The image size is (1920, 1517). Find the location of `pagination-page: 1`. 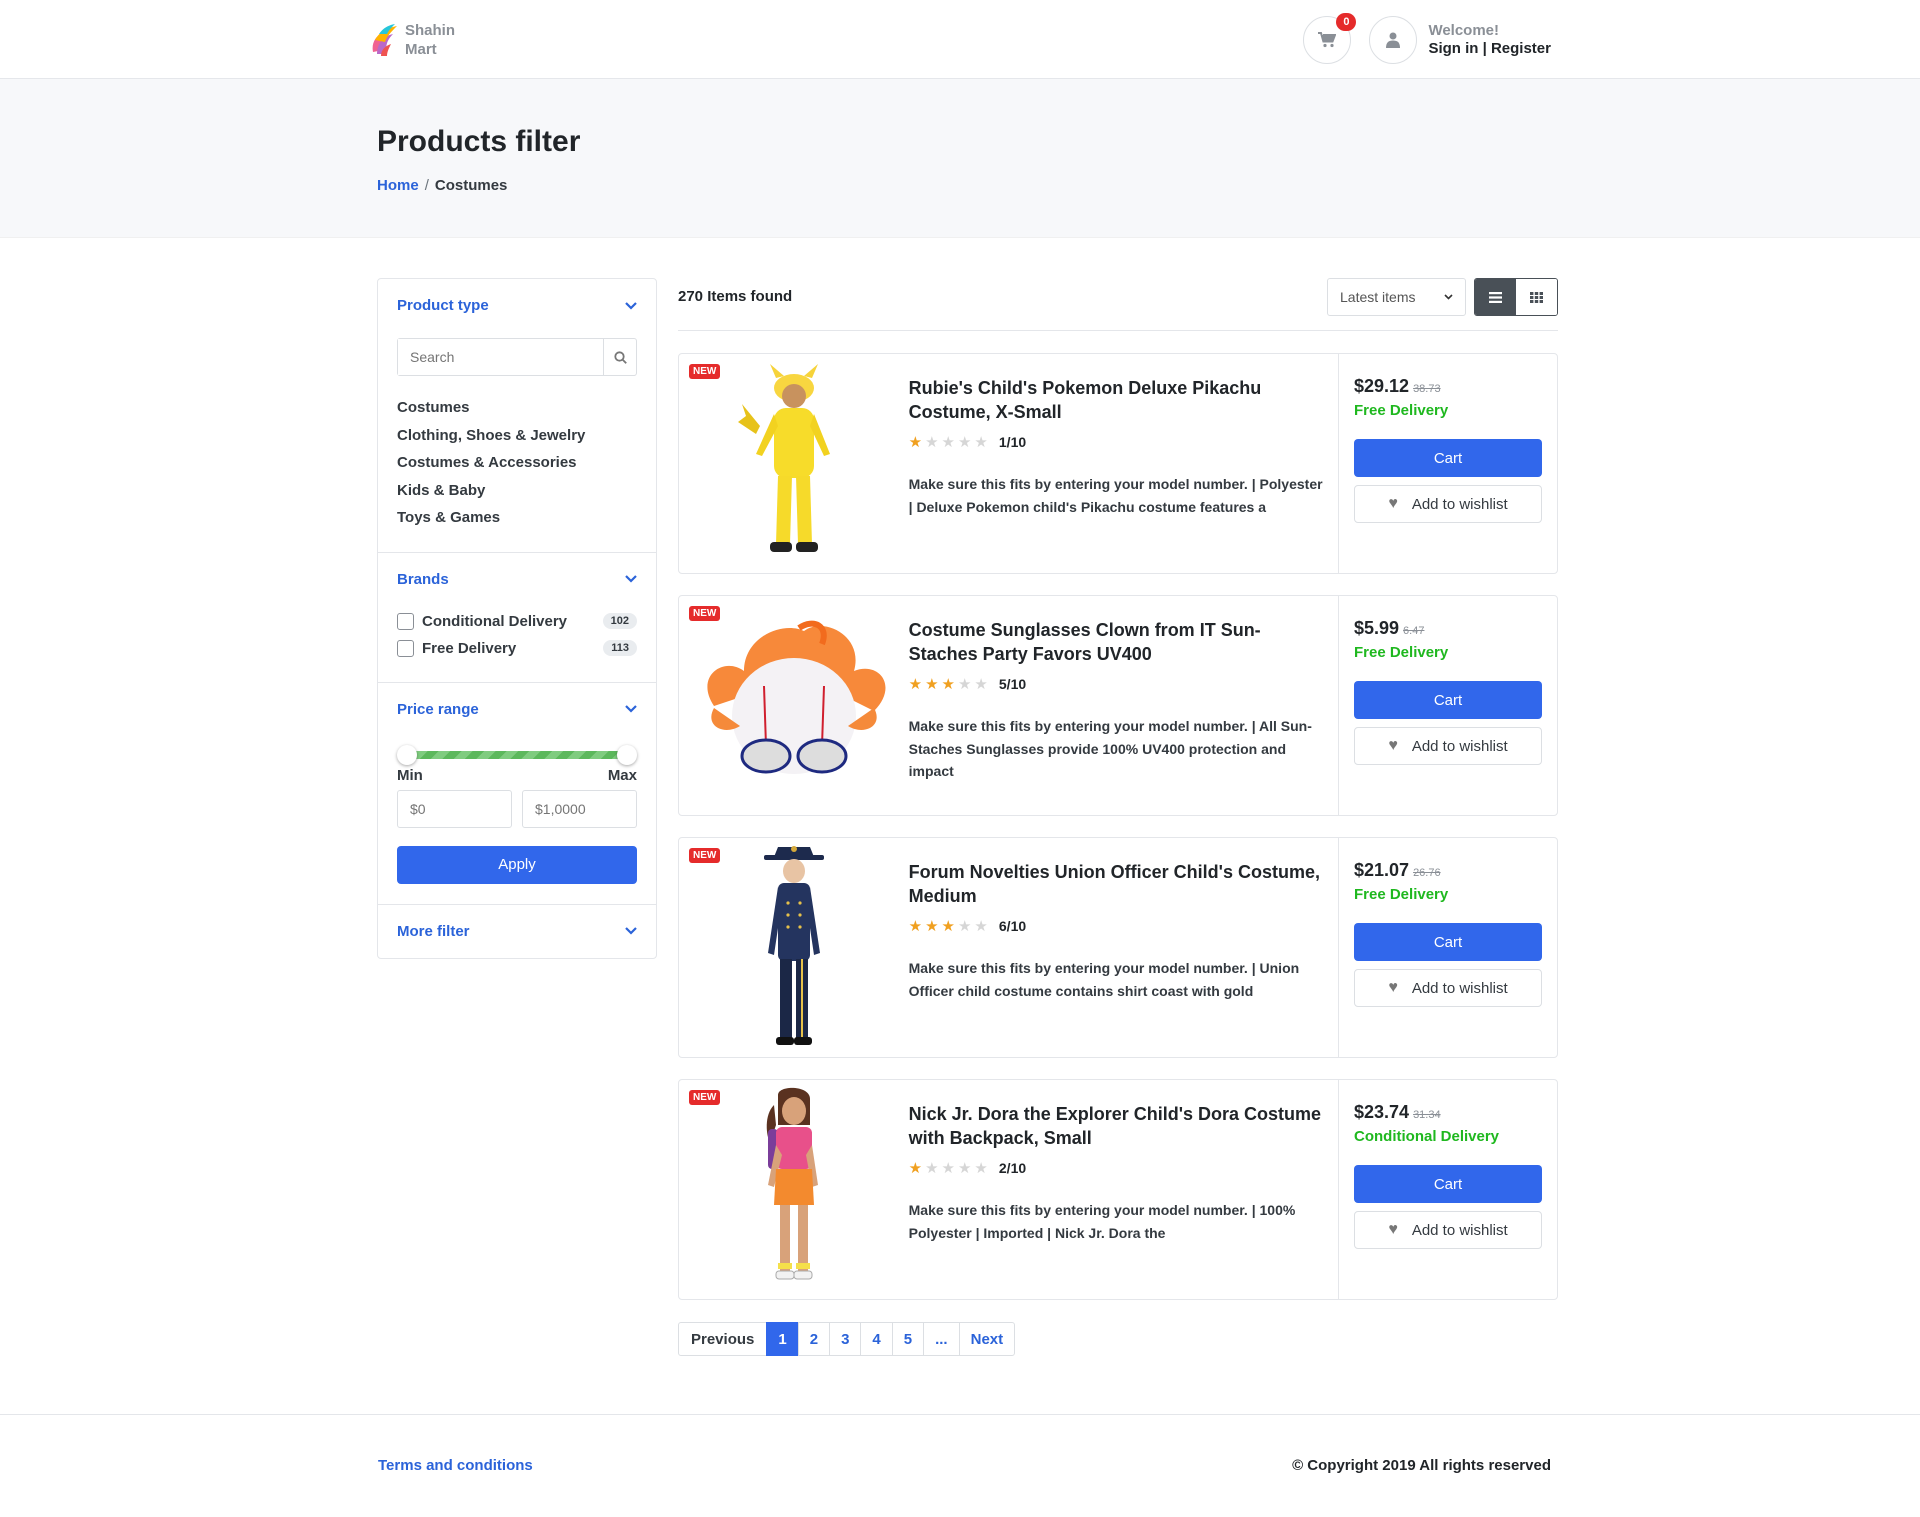

pagination-page: 1 is located at coordinates (782, 1339).